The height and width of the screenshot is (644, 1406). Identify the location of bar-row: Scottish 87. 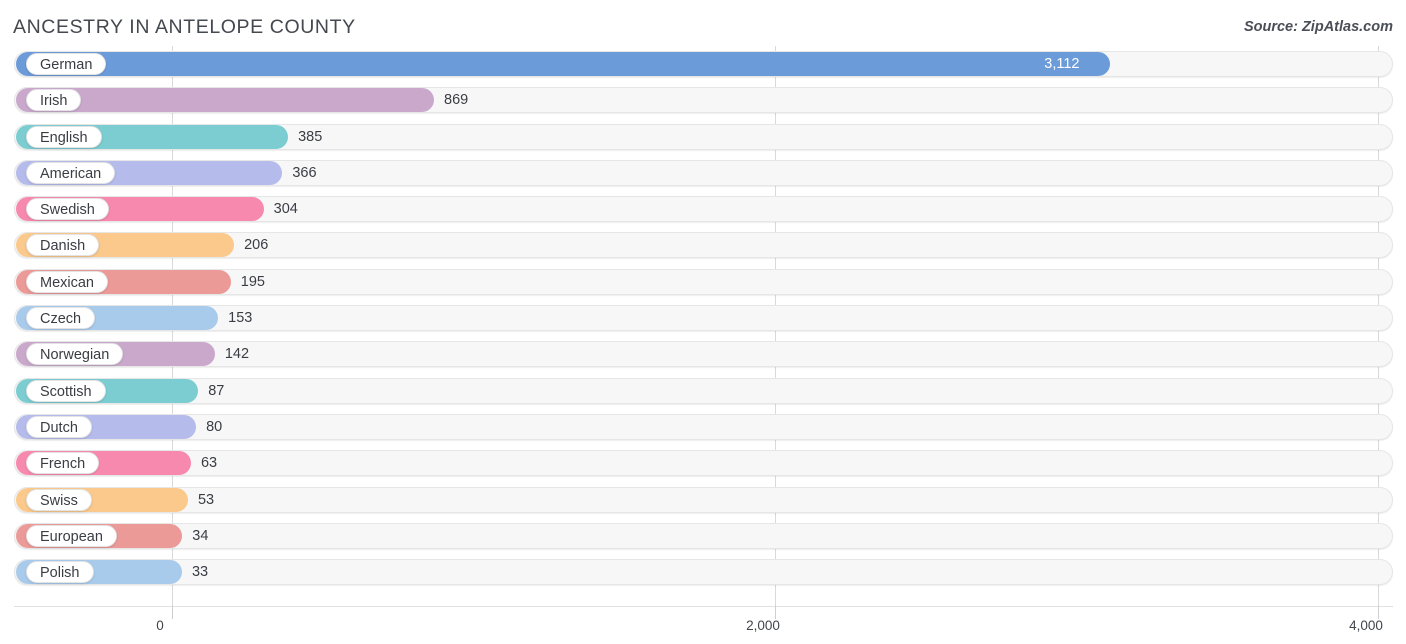
(703, 391).